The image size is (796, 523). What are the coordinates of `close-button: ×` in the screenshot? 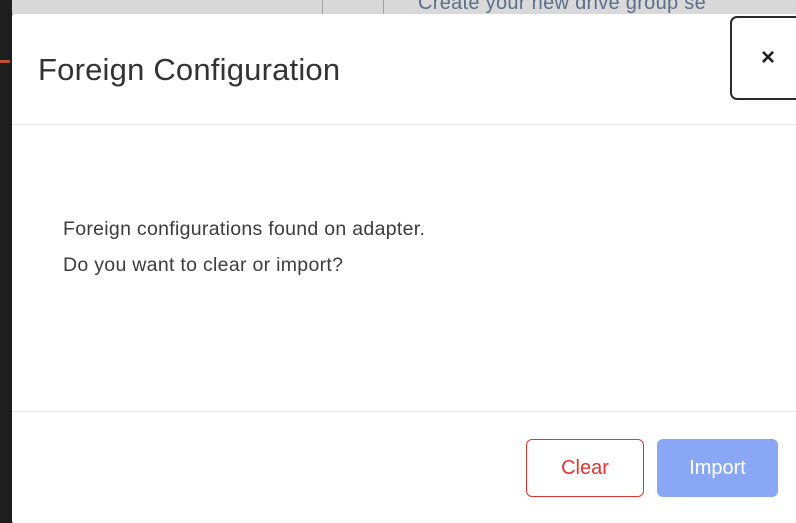 It's located at (763, 58).